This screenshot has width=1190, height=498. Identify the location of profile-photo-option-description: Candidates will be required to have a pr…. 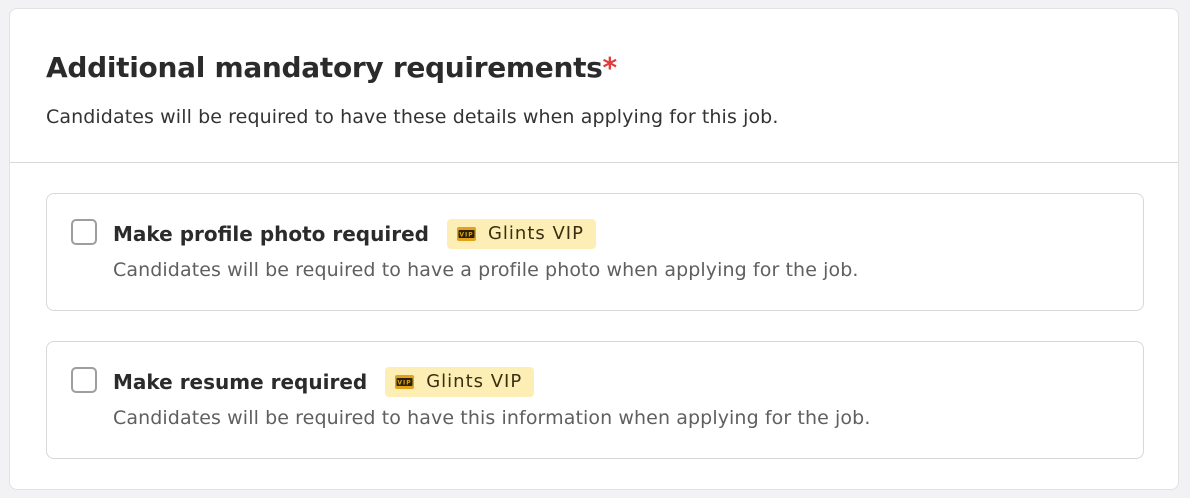
(486, 270).